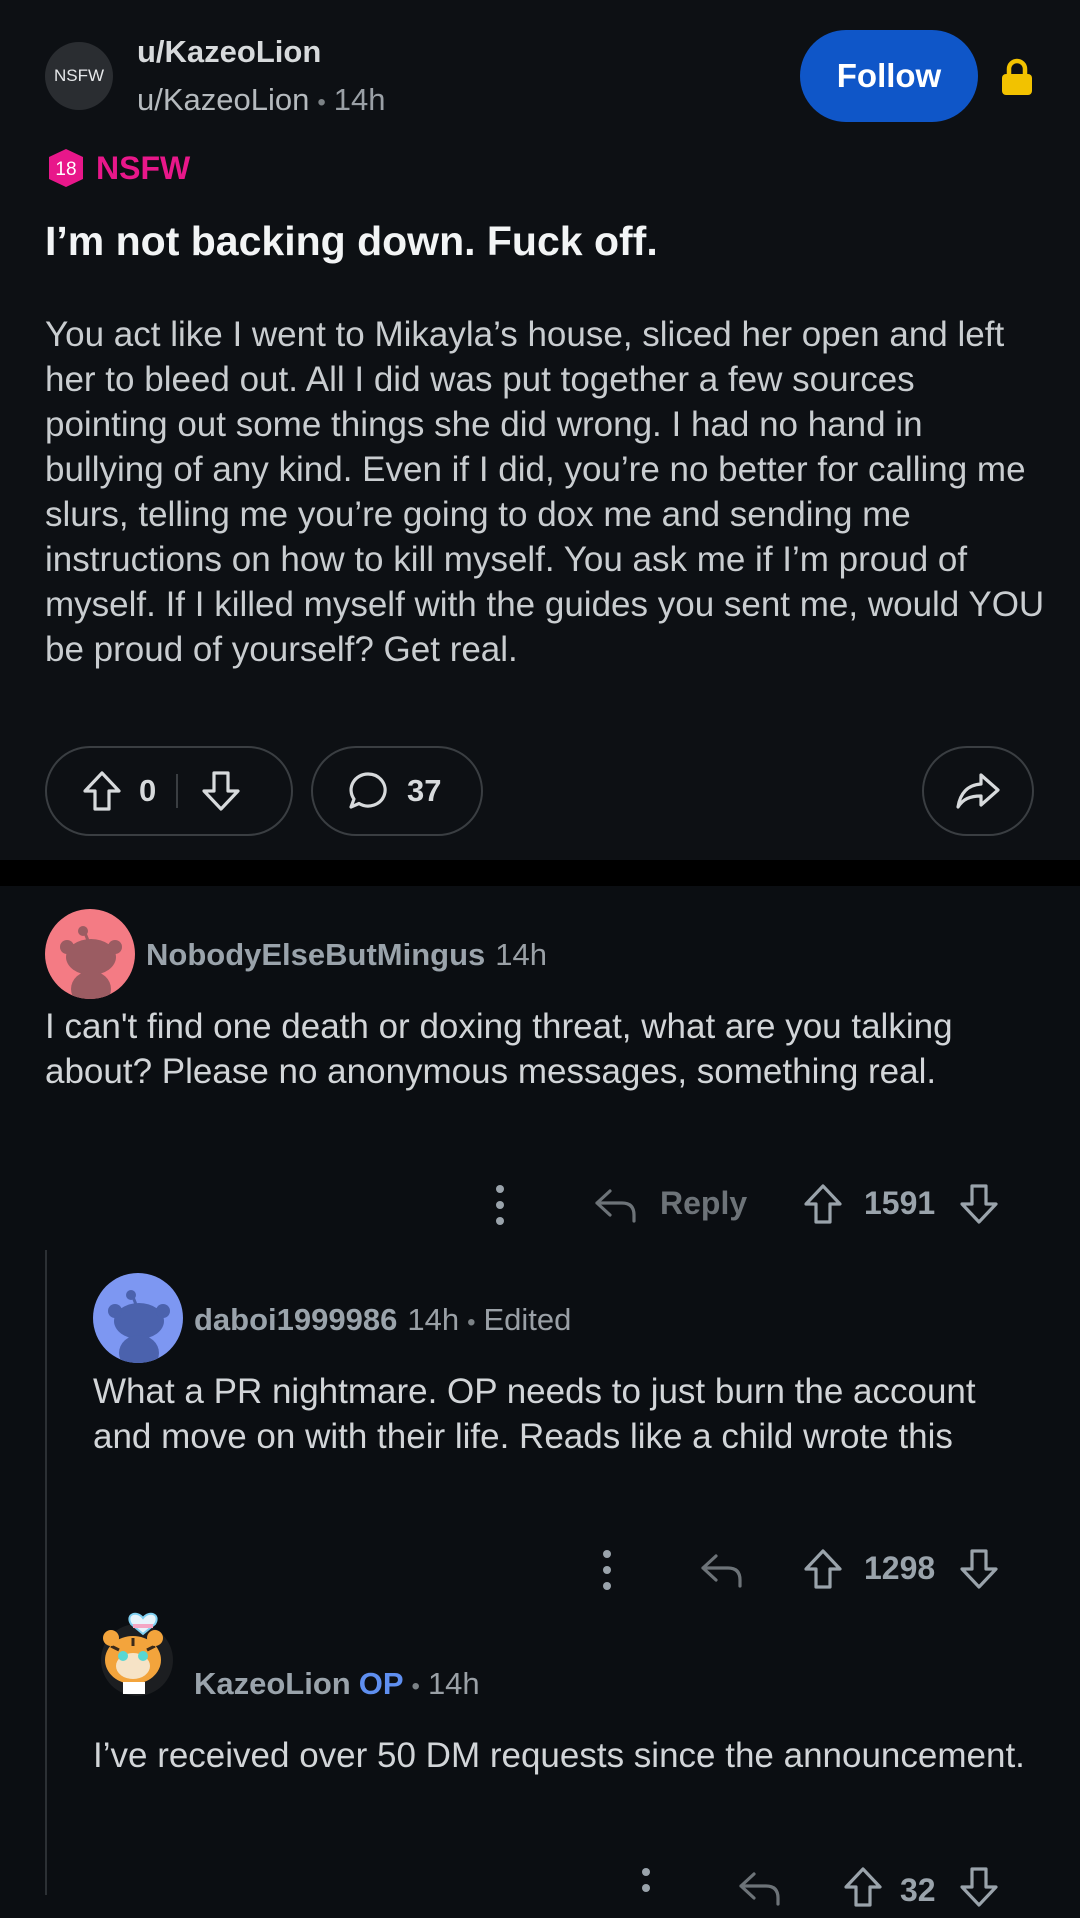 The width and height of the screenshot is (1080, 1918). I want to click on op-avatar, so click(143, 1646).